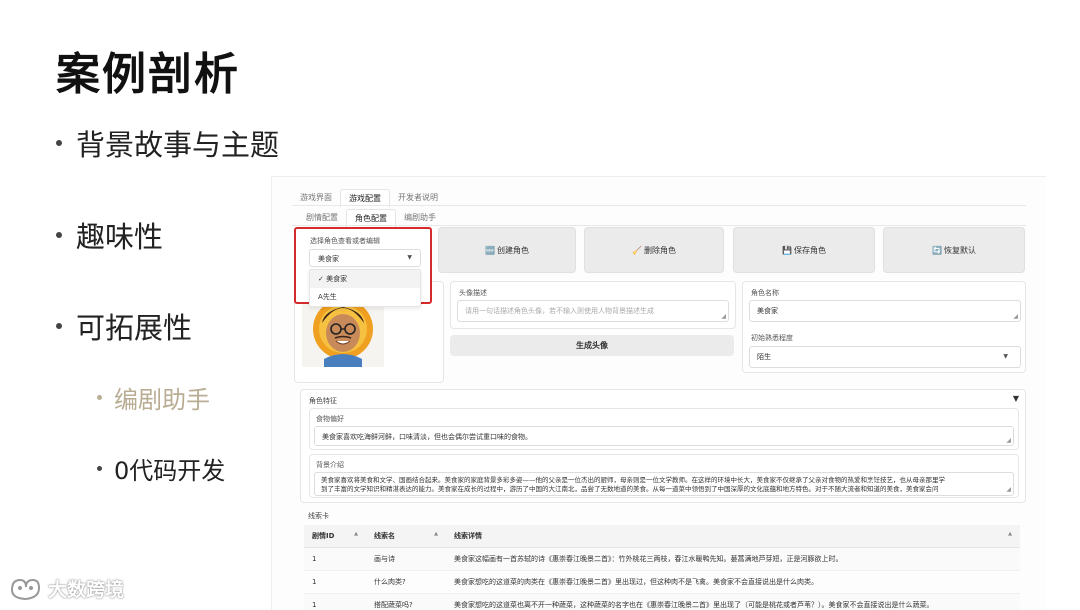 The height and width of the screenshot is (610, 1080). Describe the element at coordinates (559, 311) in the screenshot. I see `avatar-desc-placeholder: 请用一句话描述角色头像，若不输入则使用人物背景描述生成` at that location.